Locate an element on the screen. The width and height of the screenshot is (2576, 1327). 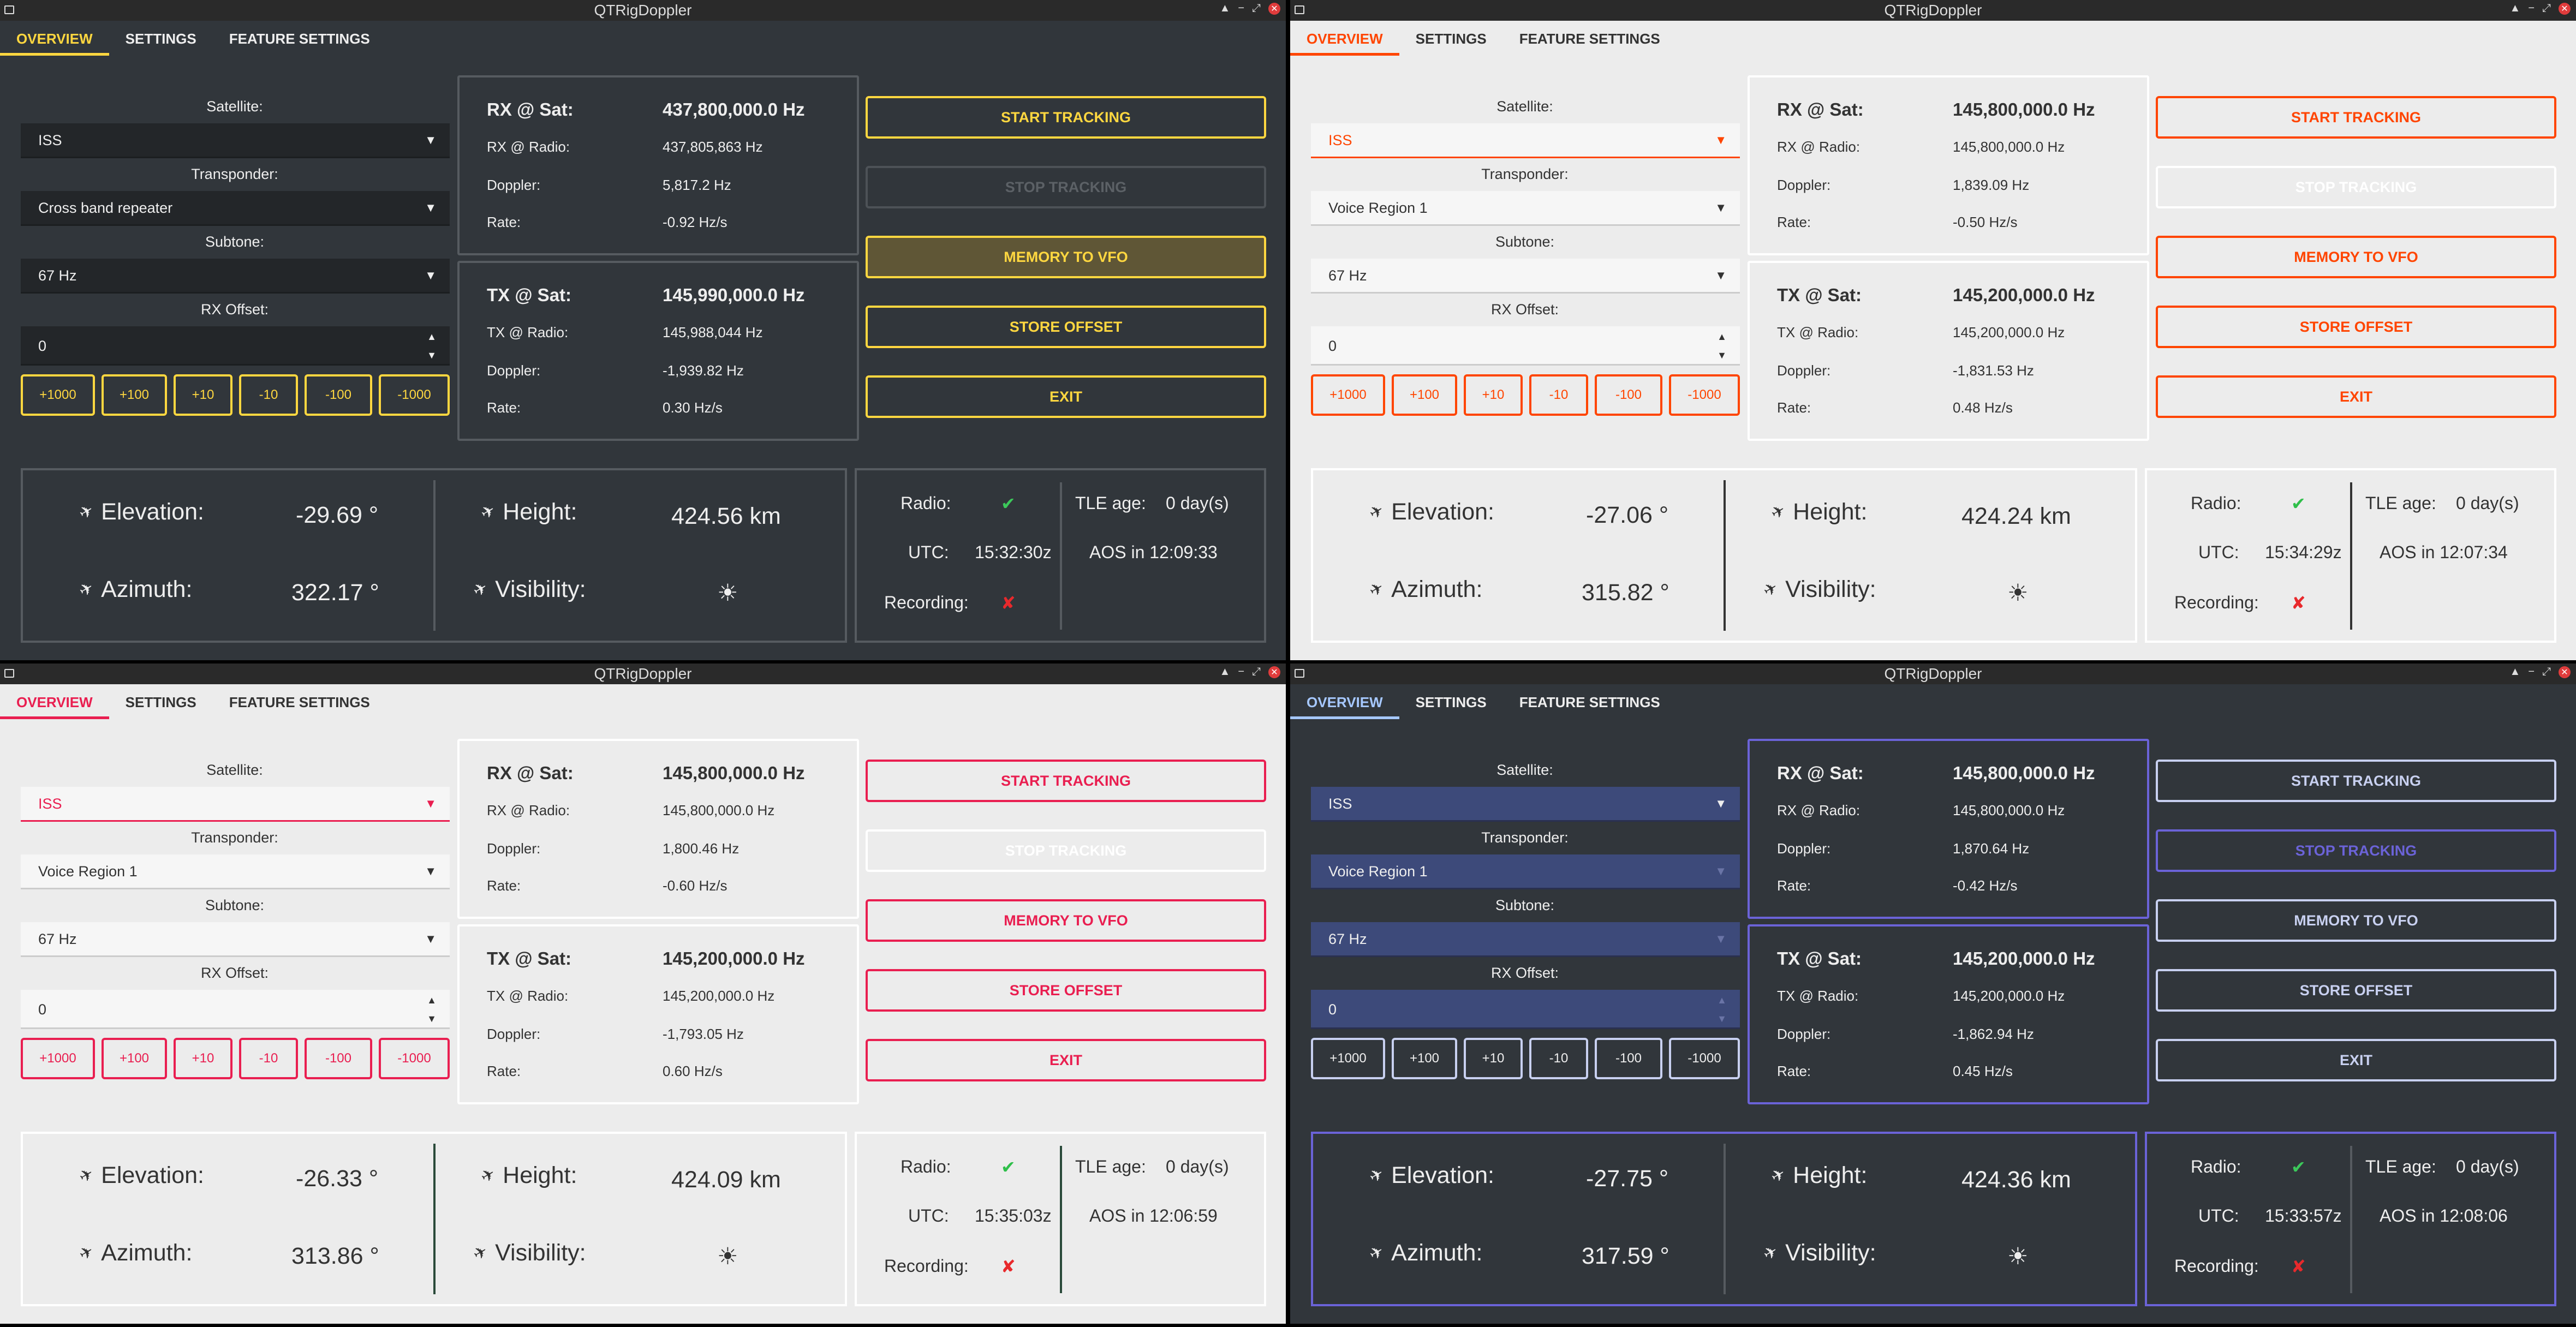
transponder-select: Cross band repeater ▼ is located at coordinates (235, 208).